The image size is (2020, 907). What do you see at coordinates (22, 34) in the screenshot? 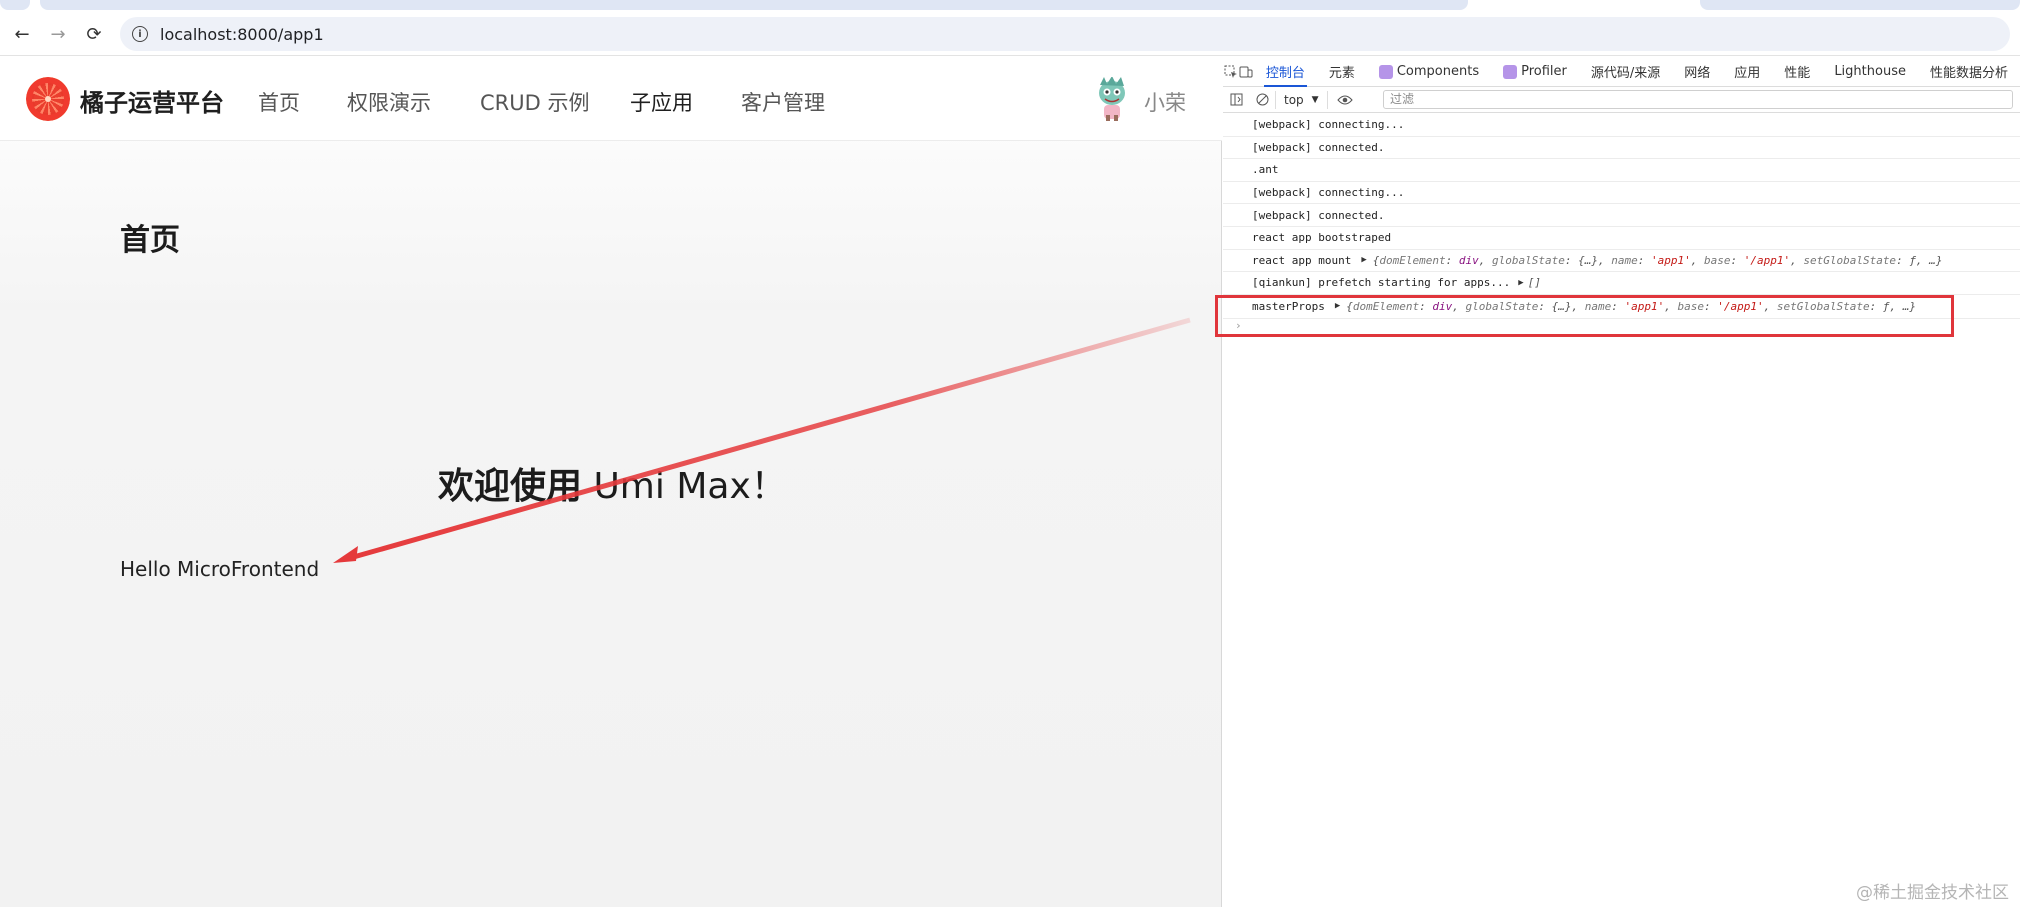
I see `back-icon: ←` at bounding box center [22, 34].